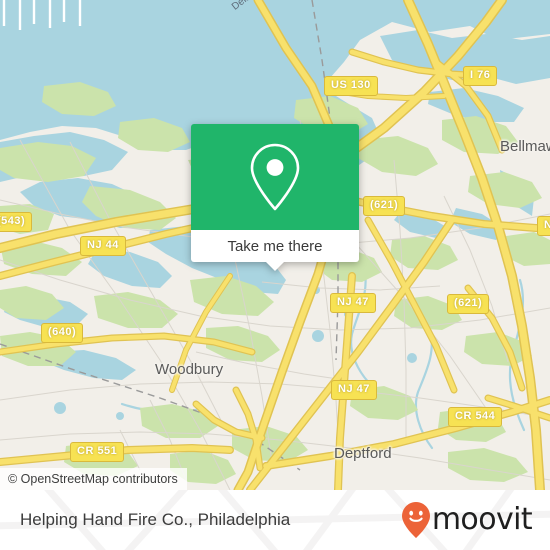 This screenshot has height=550, width=550. I want to click on road-shield-543: (543), so click(16, 222).